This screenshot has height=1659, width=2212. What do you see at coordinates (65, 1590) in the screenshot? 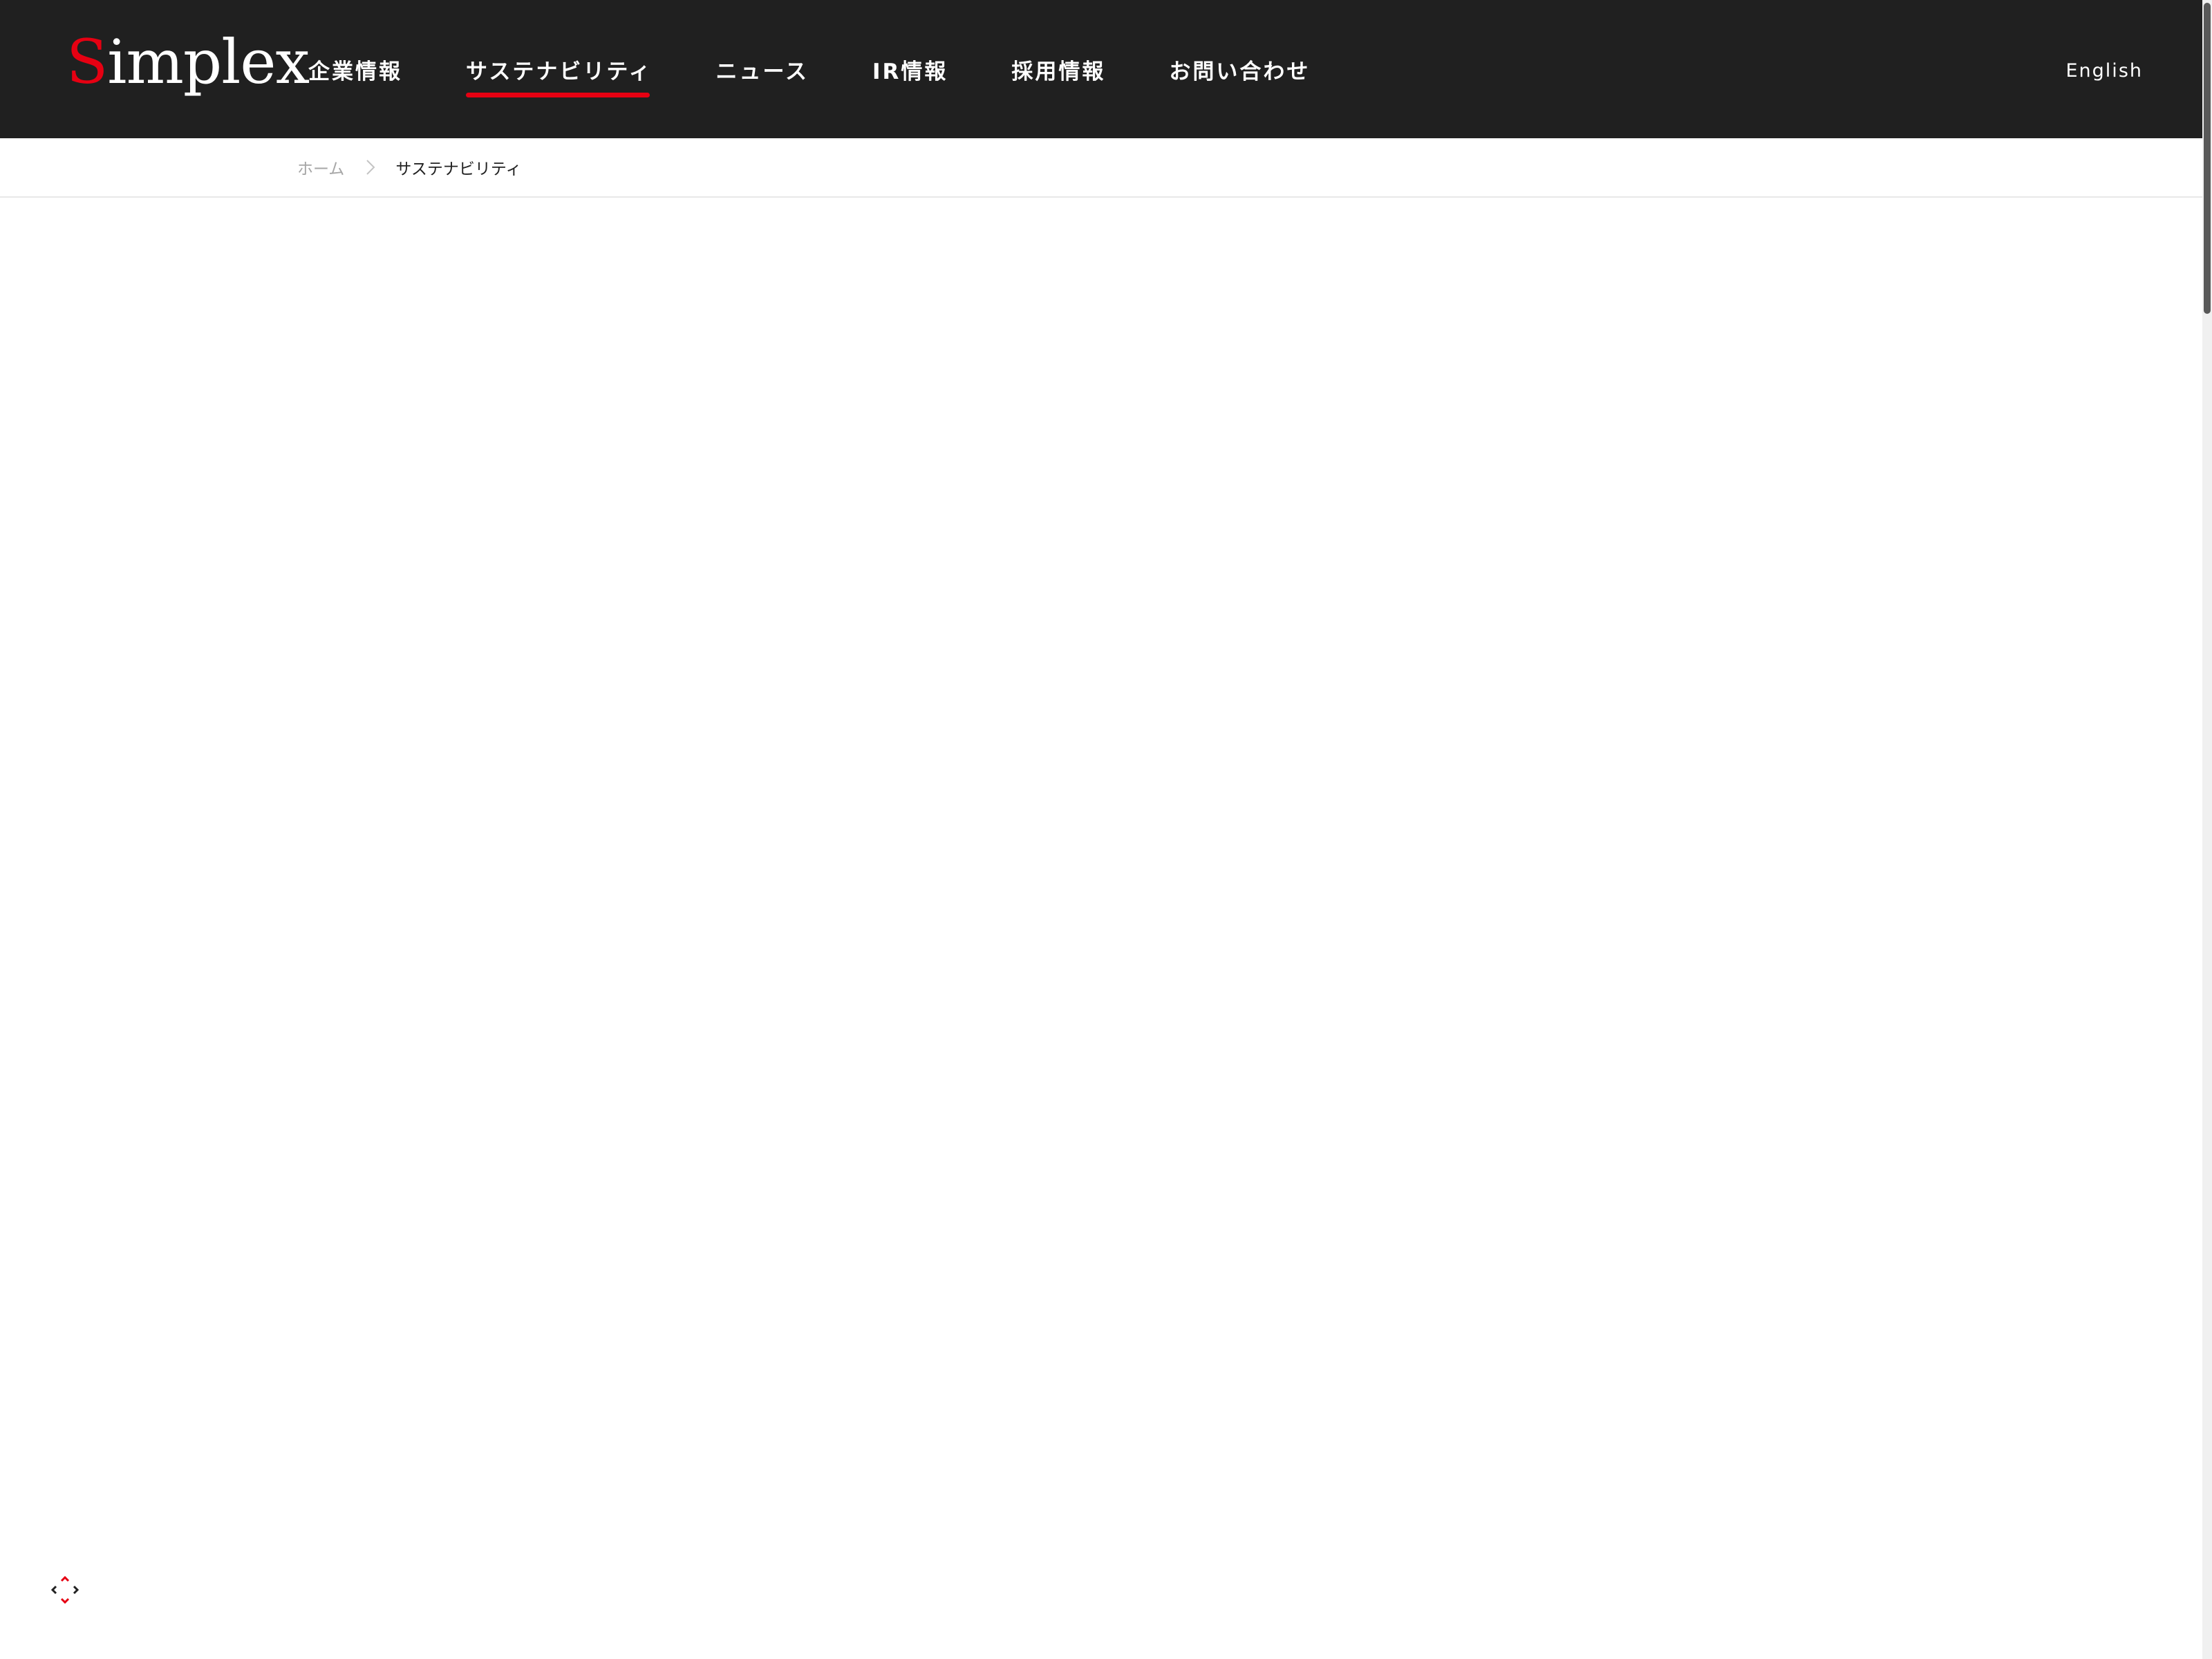
I see `expand-arrows-icon` at bounding box center [65, 1590].